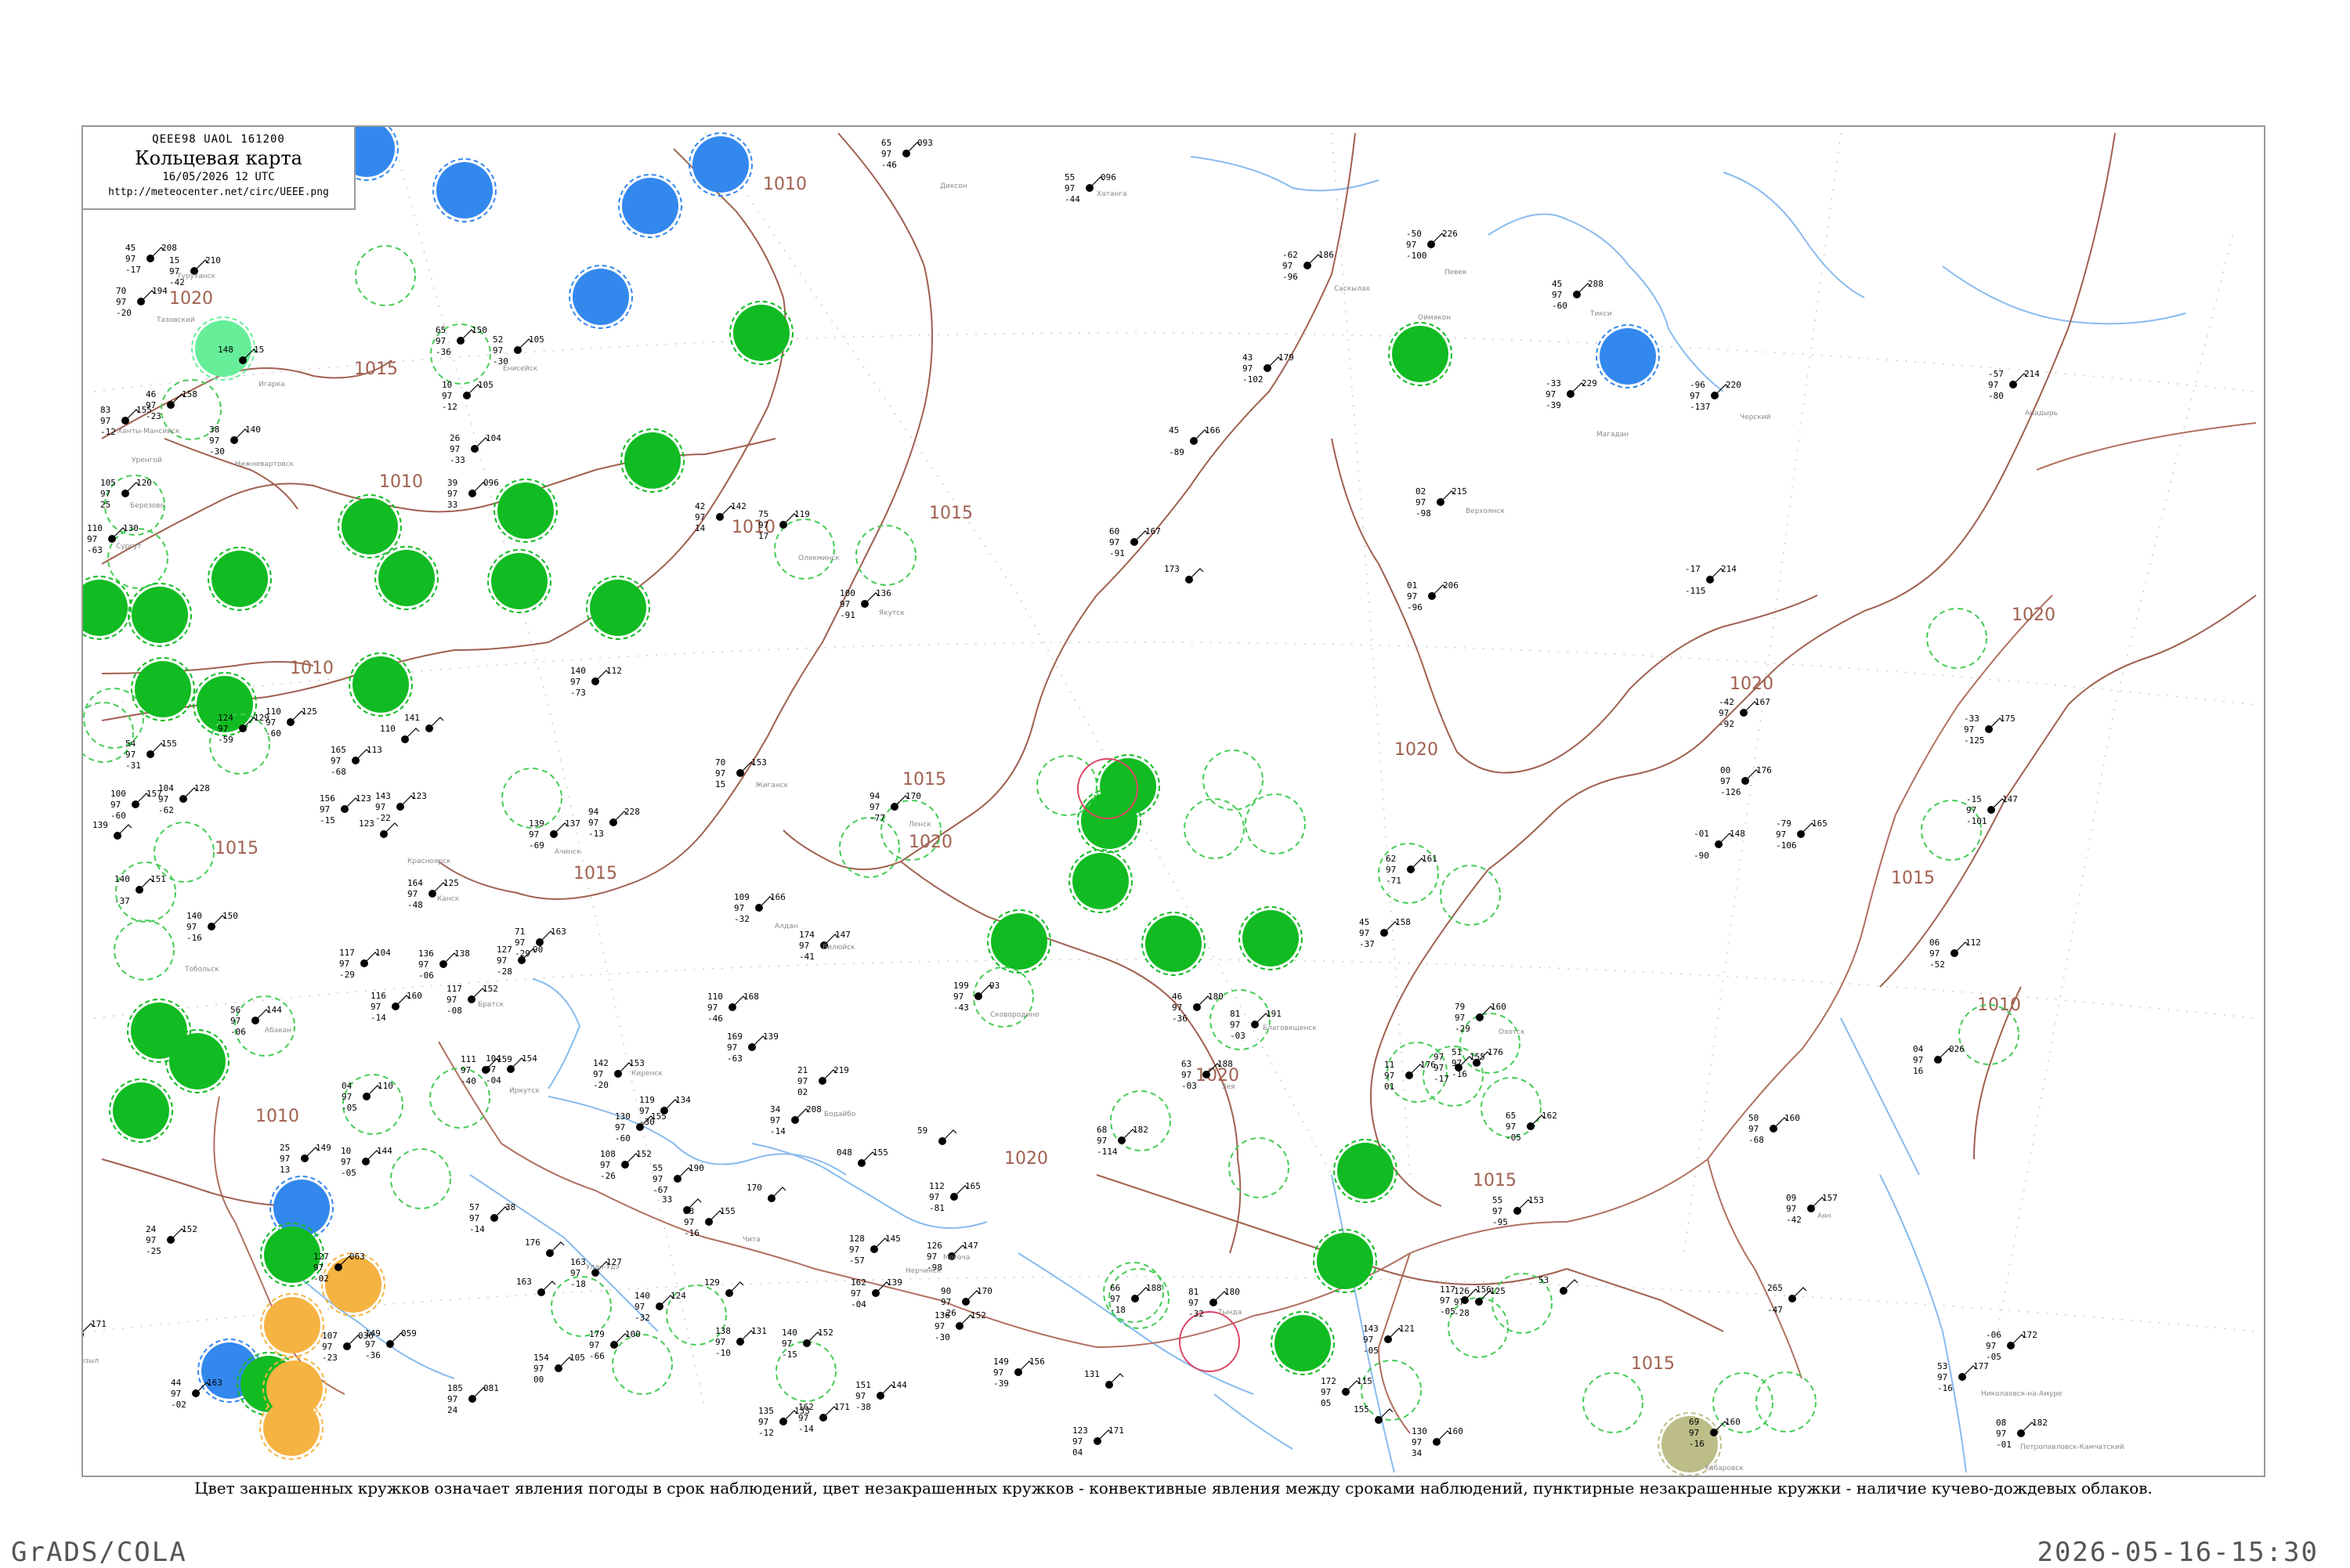 This screenshot has width=2350, height=1568. I want to click on station-plot: 140 151 -37, so click(140, 890).